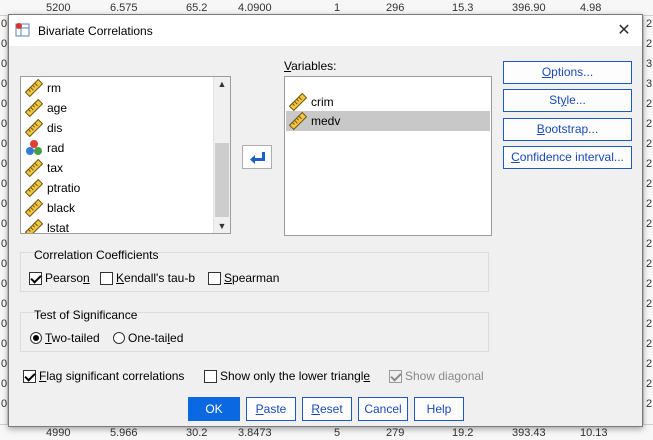  What do you see at coordinates (287, 376) in the screenshot?
I see `lower-triangle-option: Show only the lower triangle` at bounding box center [287, 376].